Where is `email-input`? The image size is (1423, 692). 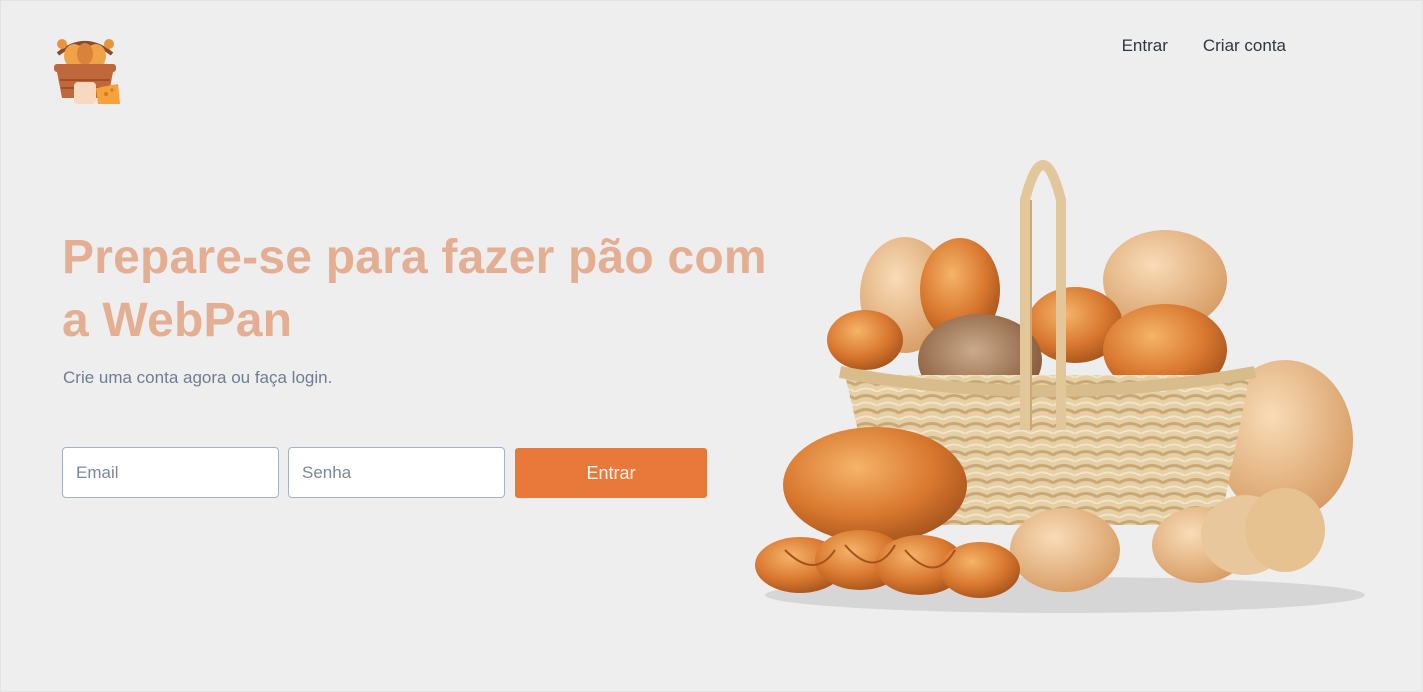
email-input is located at coordinates (170, 472).